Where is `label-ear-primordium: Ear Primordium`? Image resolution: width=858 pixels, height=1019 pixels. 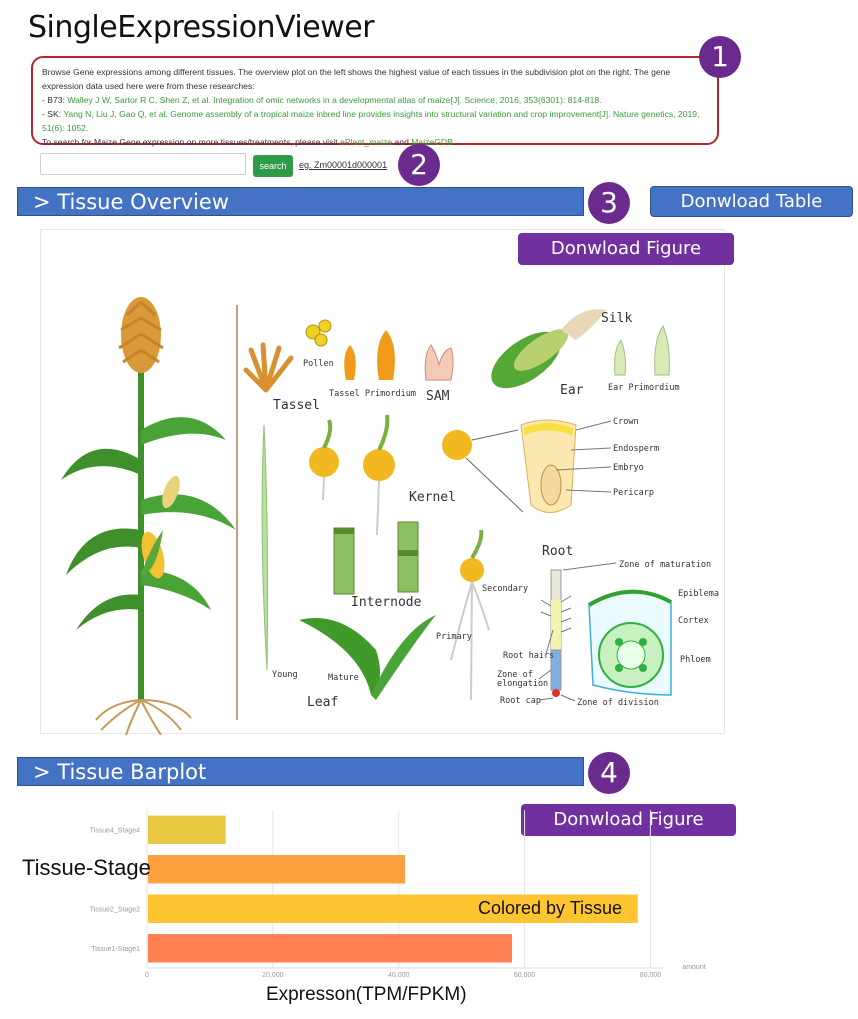
label-ear-primordium: Ear Primordium is located at coordinates (644, 388).